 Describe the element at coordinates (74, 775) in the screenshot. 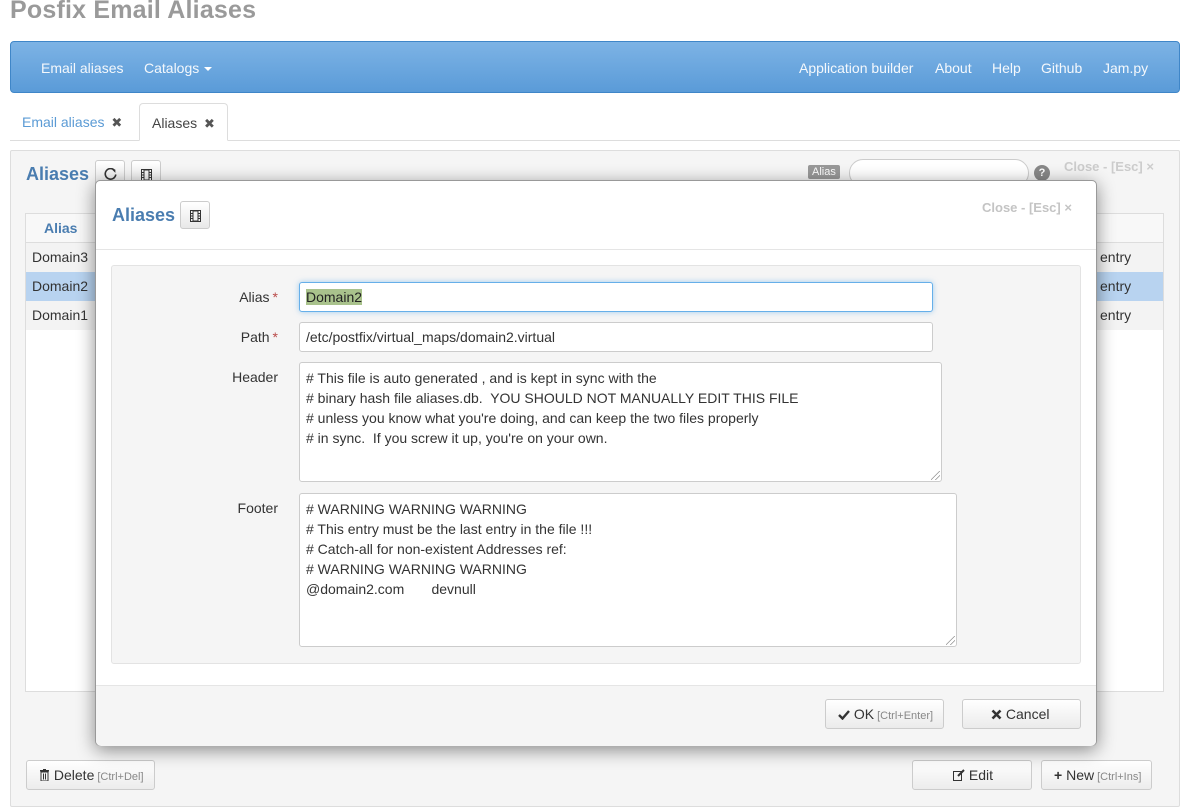

I see `delete-label: Delete` at that location.